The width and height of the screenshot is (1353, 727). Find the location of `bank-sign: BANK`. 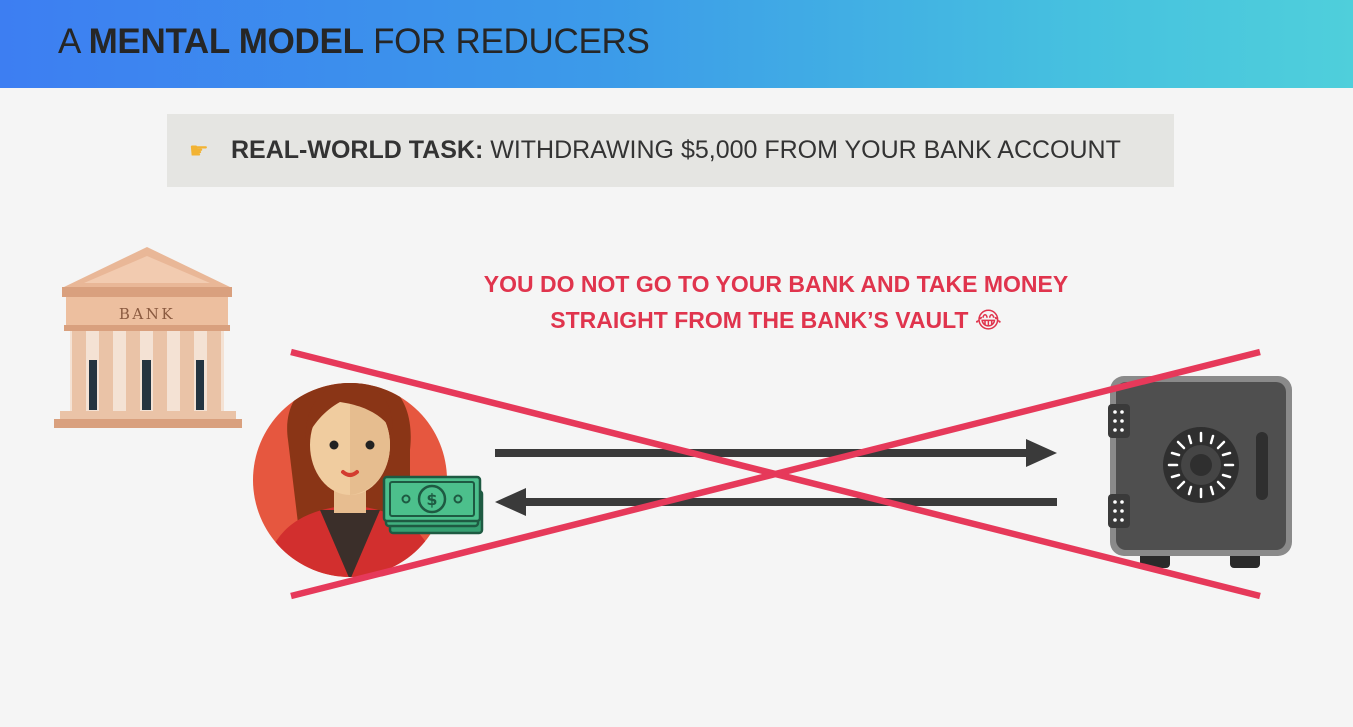

bank-sign: BANK is located at coordinates (147, 314).